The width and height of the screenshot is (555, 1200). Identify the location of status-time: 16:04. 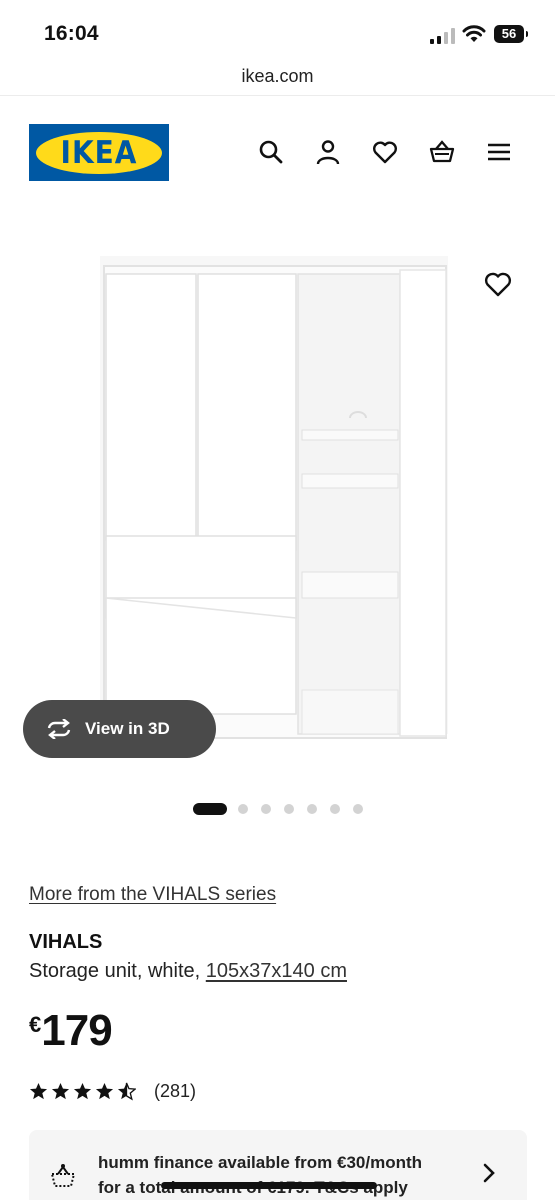
(71, 33).